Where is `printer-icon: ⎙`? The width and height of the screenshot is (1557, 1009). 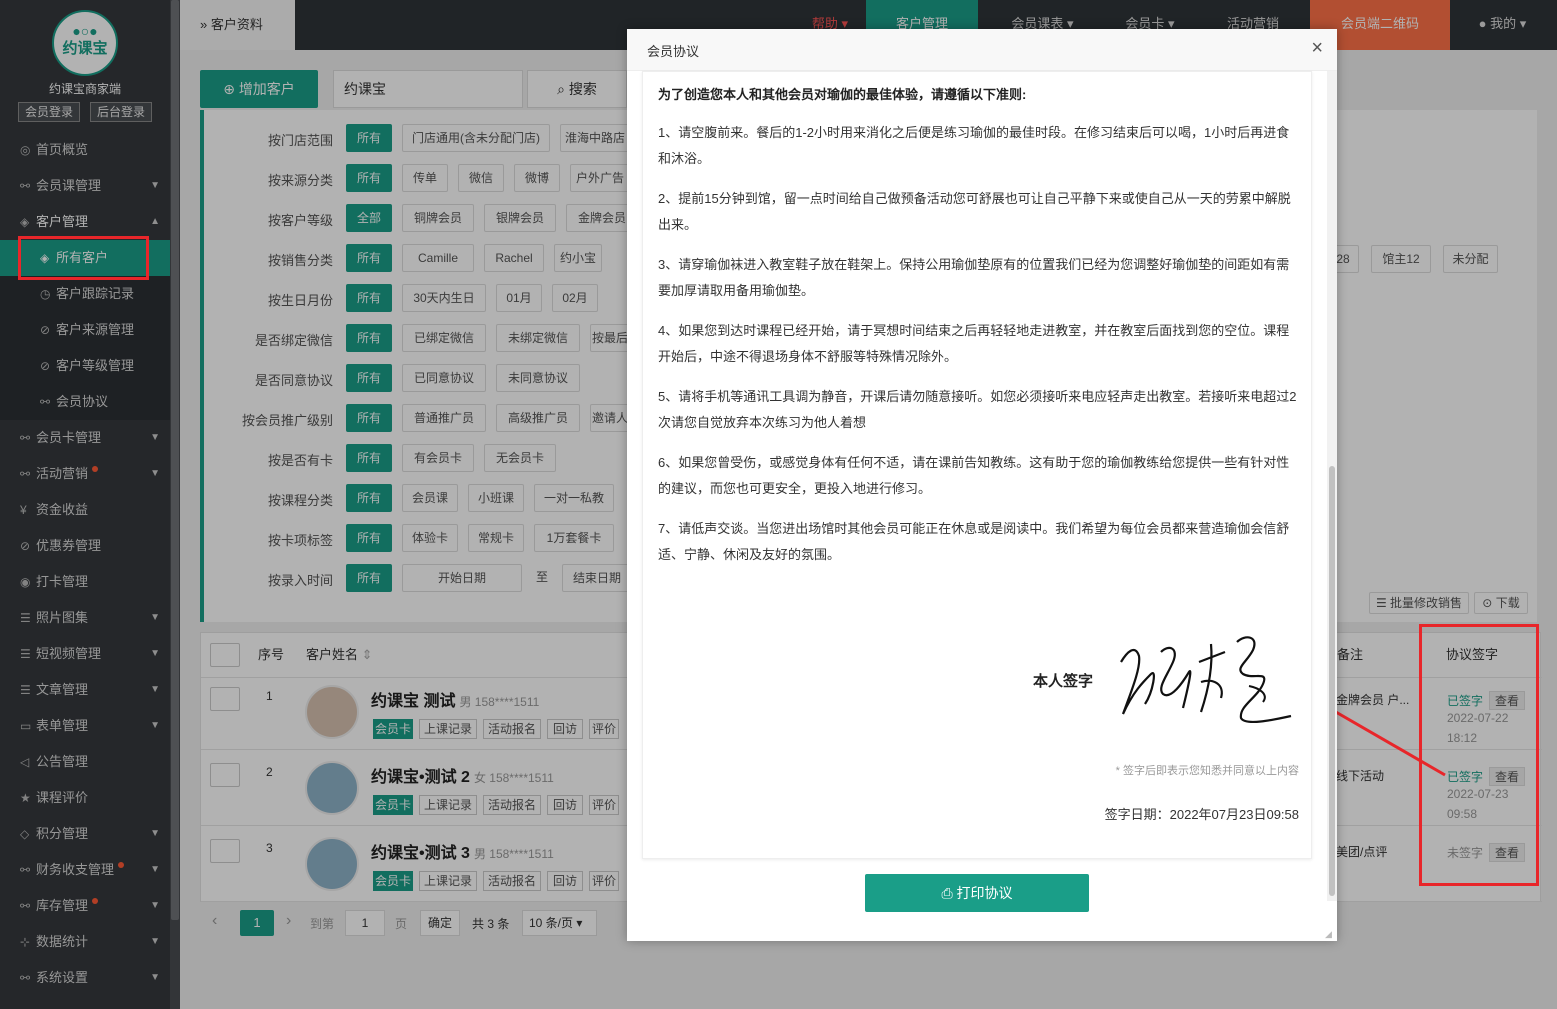
printer-icon: ⎙ is located at coordinates (947, 893).